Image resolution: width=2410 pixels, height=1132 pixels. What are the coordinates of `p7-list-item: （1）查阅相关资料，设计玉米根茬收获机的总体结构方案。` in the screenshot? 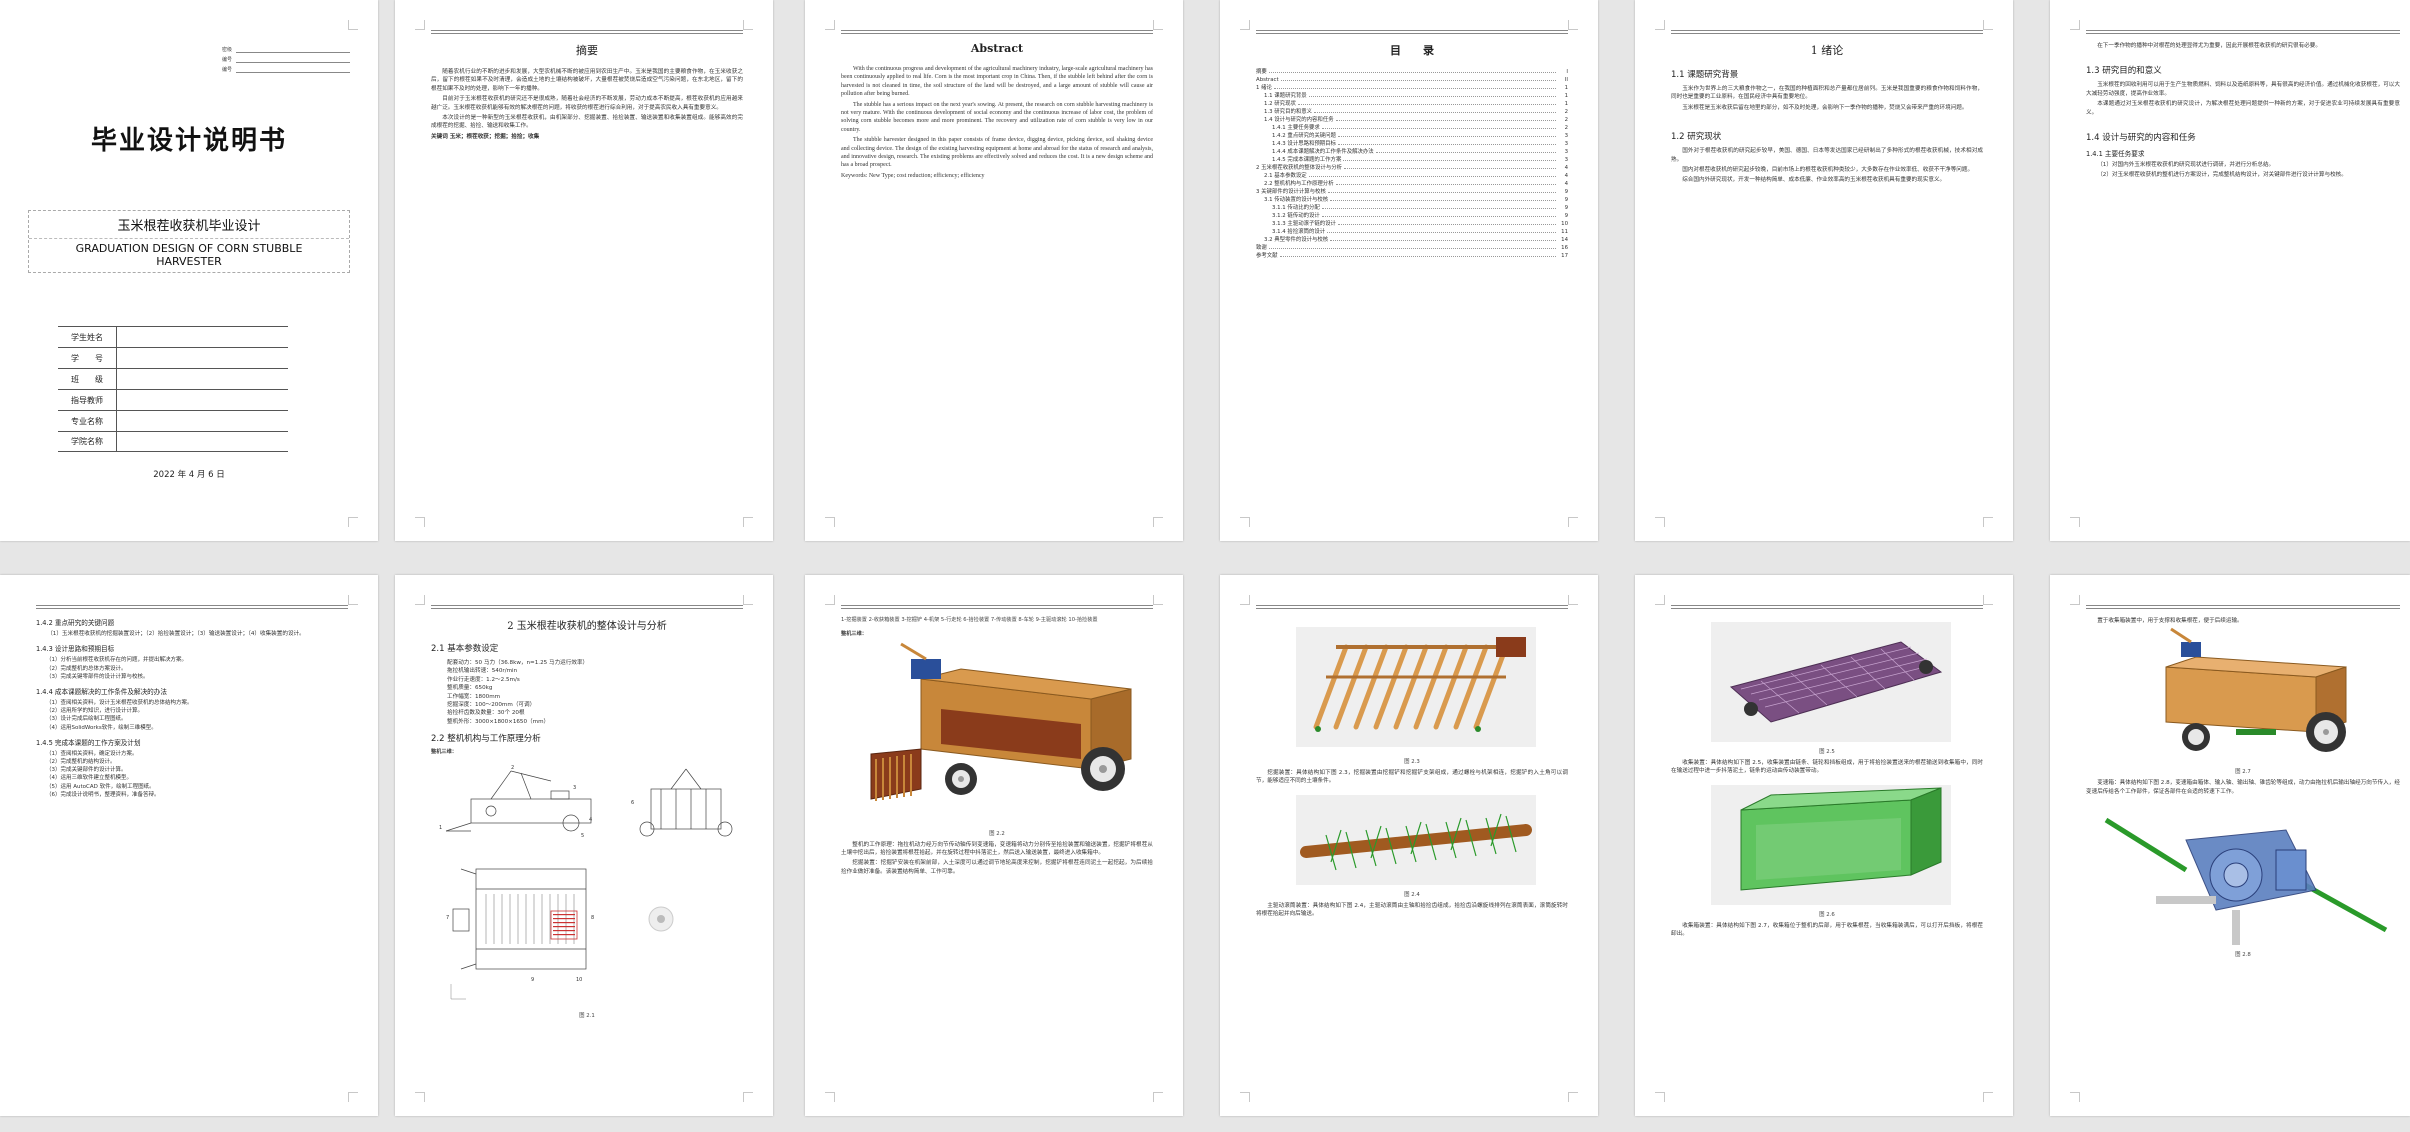 It's located at (119, 703).